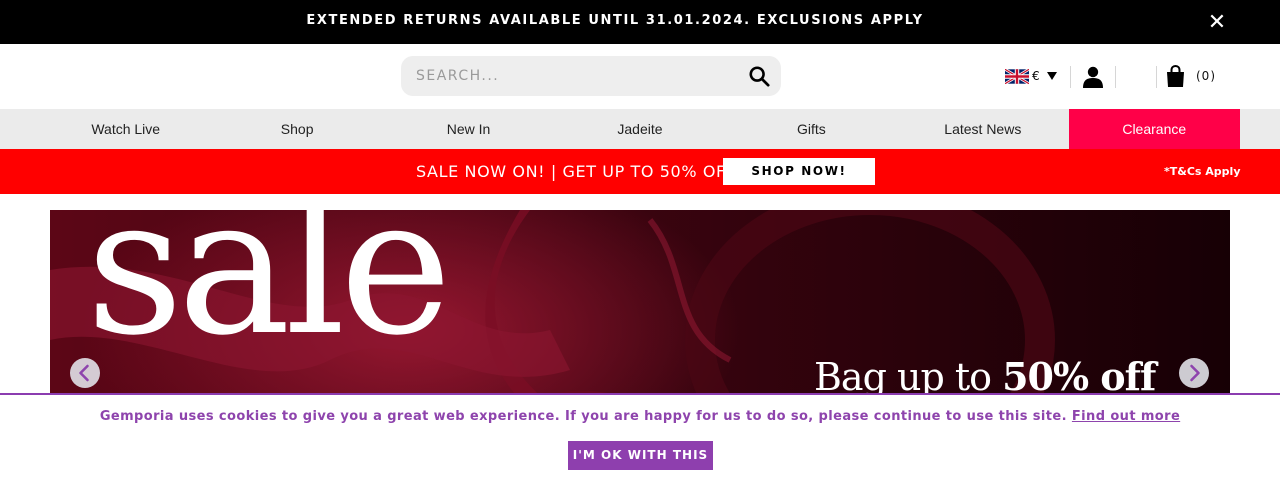 The width and height of the screenshot is (1280, 480). I want to click on site-header: € (0), so click(640, 76).